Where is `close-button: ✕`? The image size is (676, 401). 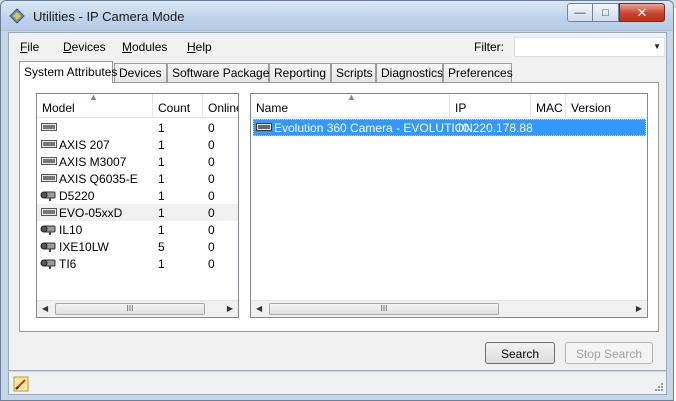 close-button: ✕ is located at coordinates (642, 12).